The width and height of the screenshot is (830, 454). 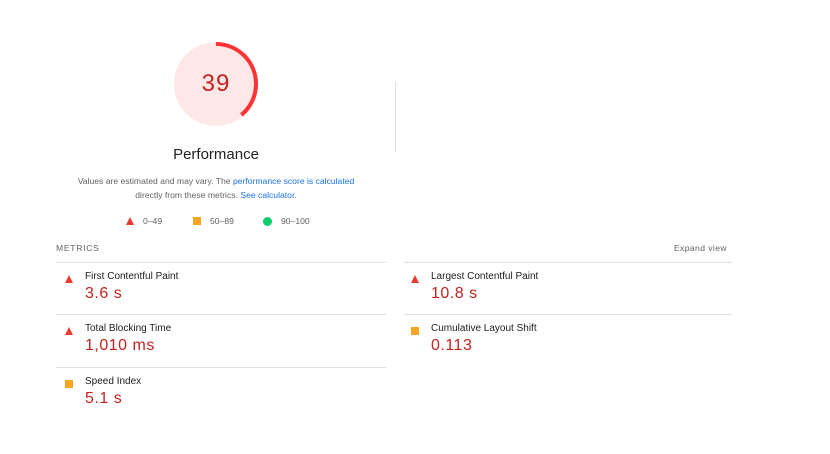 What do you see at coordinates (683, 248) in the screenshot?
I see `expand-view-toggle: Expand view` at bounding box center [683, 248].